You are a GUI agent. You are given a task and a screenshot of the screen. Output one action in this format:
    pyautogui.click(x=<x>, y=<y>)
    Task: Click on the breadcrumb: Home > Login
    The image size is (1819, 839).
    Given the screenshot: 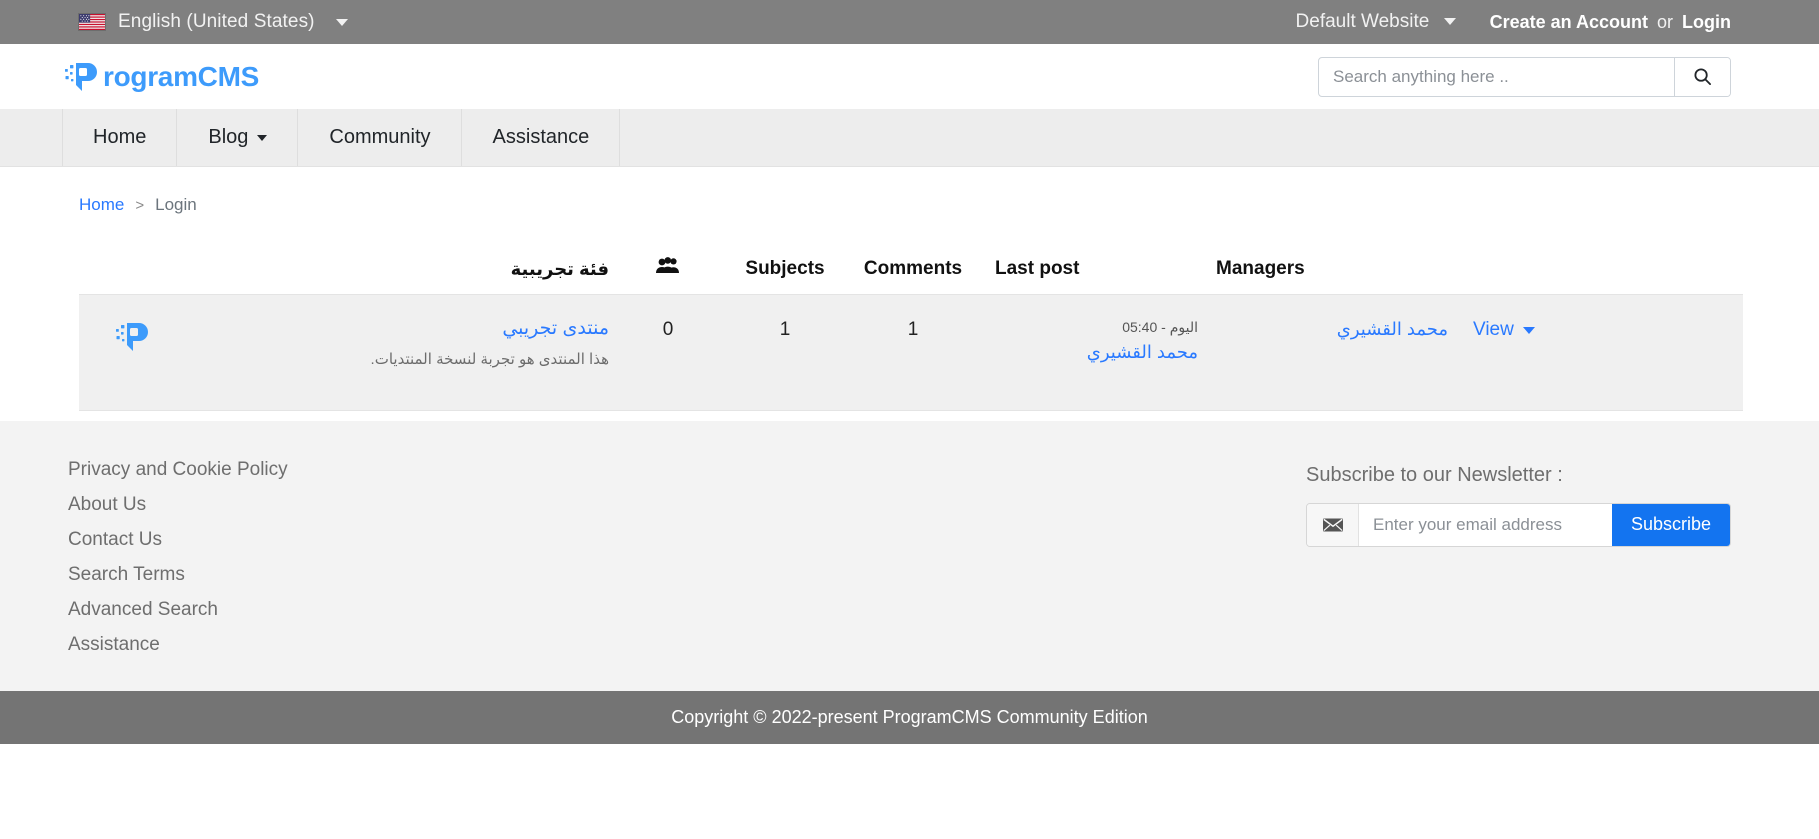 What is the action you would take?
    pyautogui.click(x=909, y=191)
    